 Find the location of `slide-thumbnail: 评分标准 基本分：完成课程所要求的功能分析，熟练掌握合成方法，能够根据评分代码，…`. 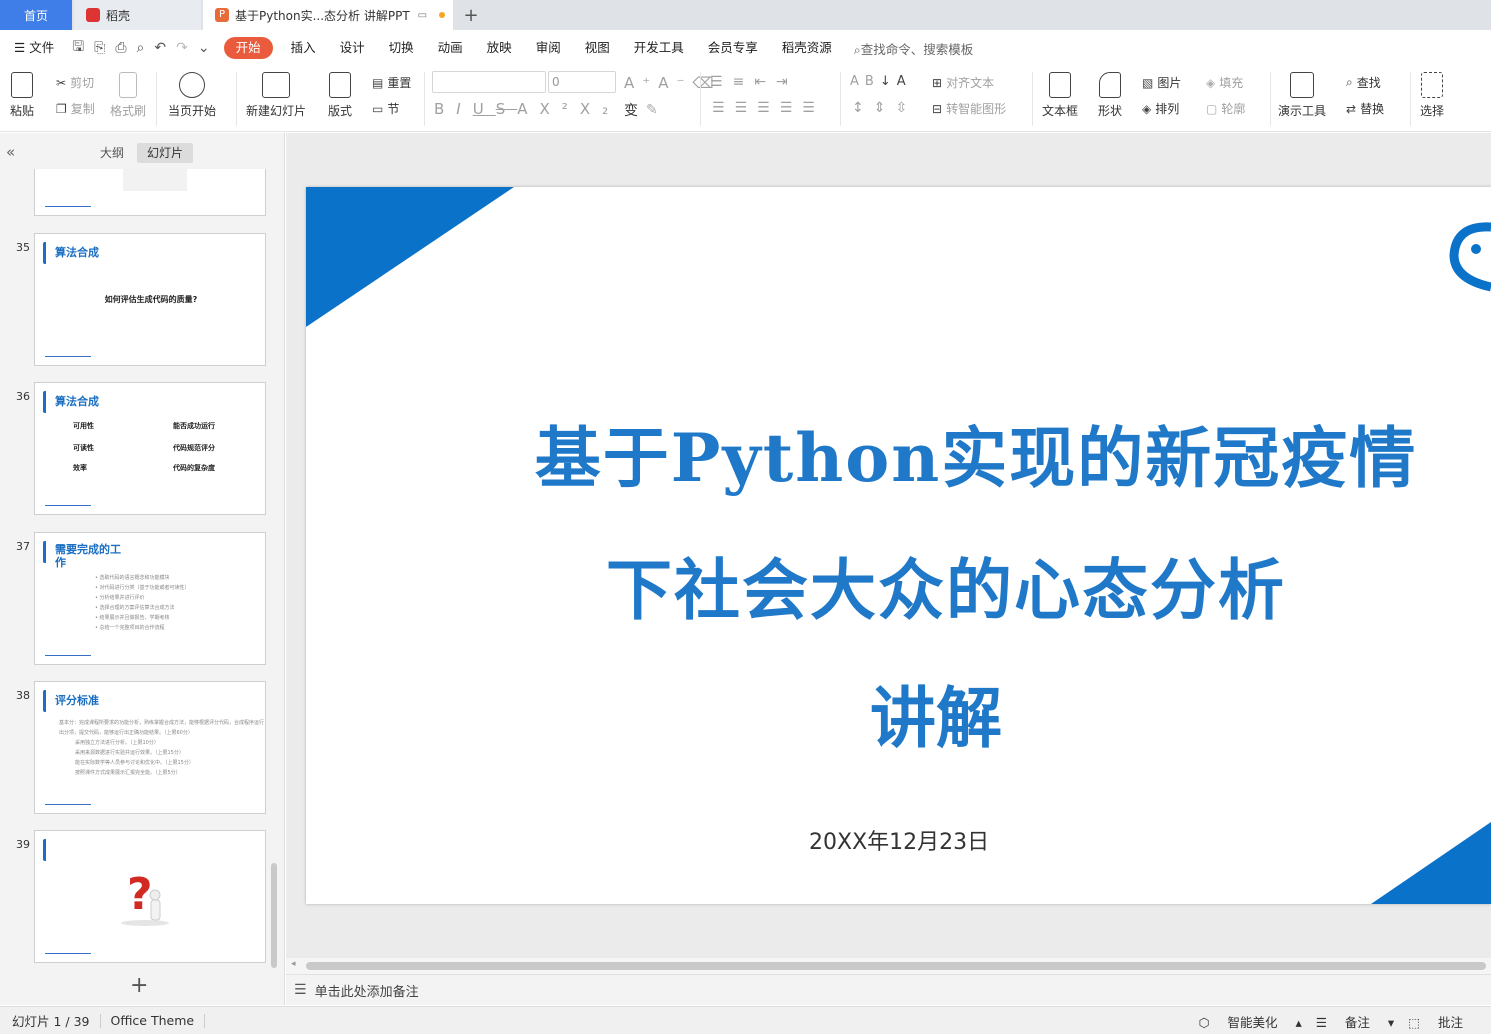

slide-thumbnail: 评分标准 基本分：完成课程所要求的功能分析，熟练掌握合成方法，能够根据评分代码，… is located at coordinates (150, 747).